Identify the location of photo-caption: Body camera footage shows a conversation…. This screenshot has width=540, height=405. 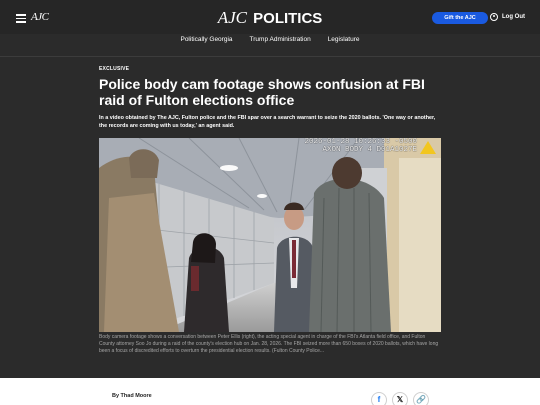
(269, 344).